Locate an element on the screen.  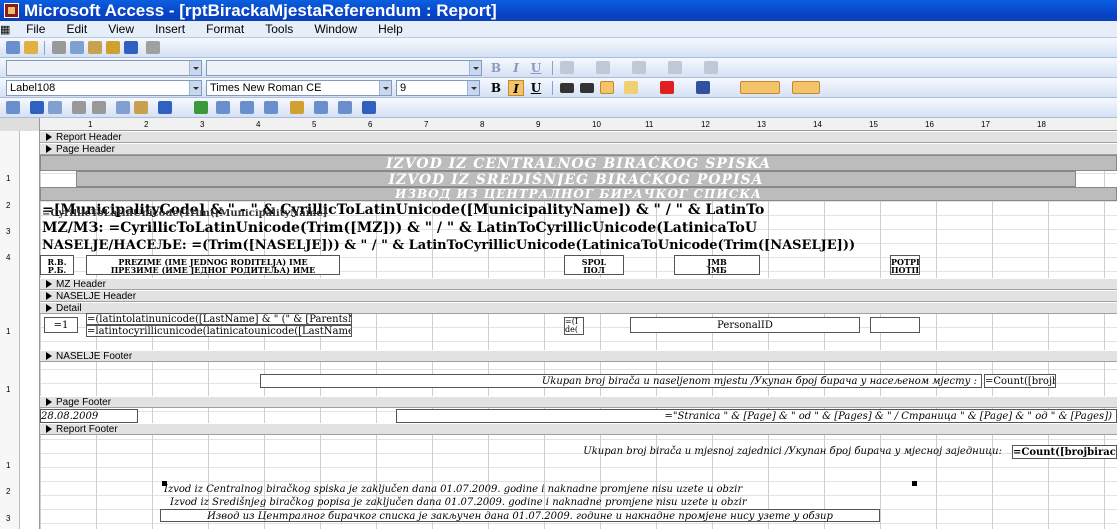
object-combo-disabled is located at coordinates (104, 68).